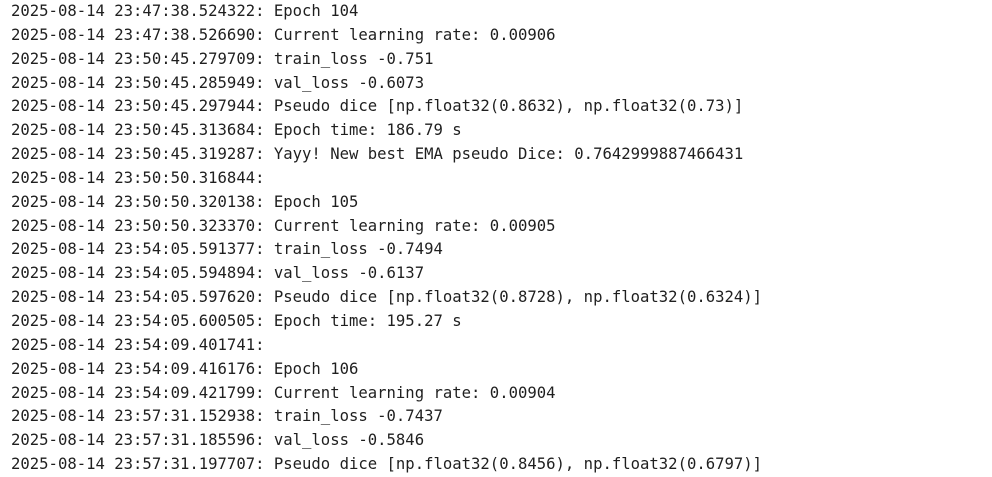  I want to click on log-line: 2025-08-14 23:54:09.416176: Epoch 106, so click(185, 368).